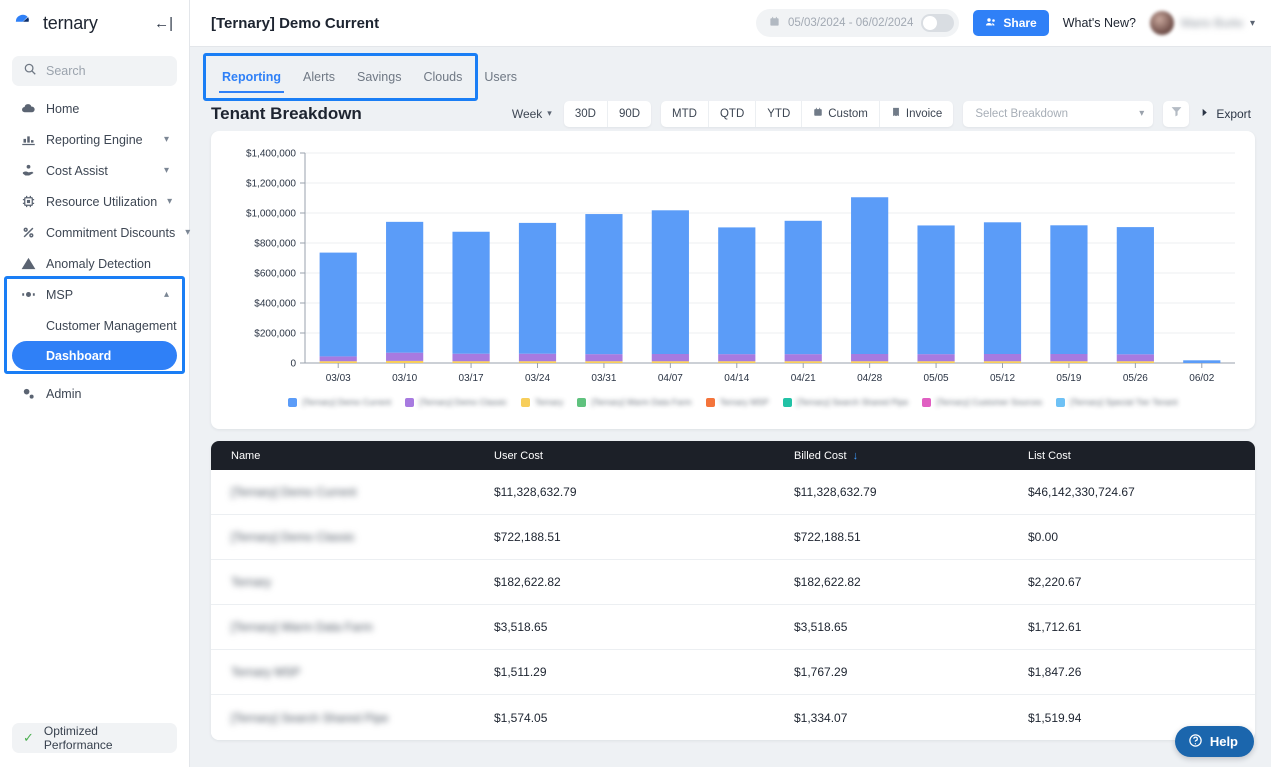  I want to click on export-button: Export, so click(1226, 114).